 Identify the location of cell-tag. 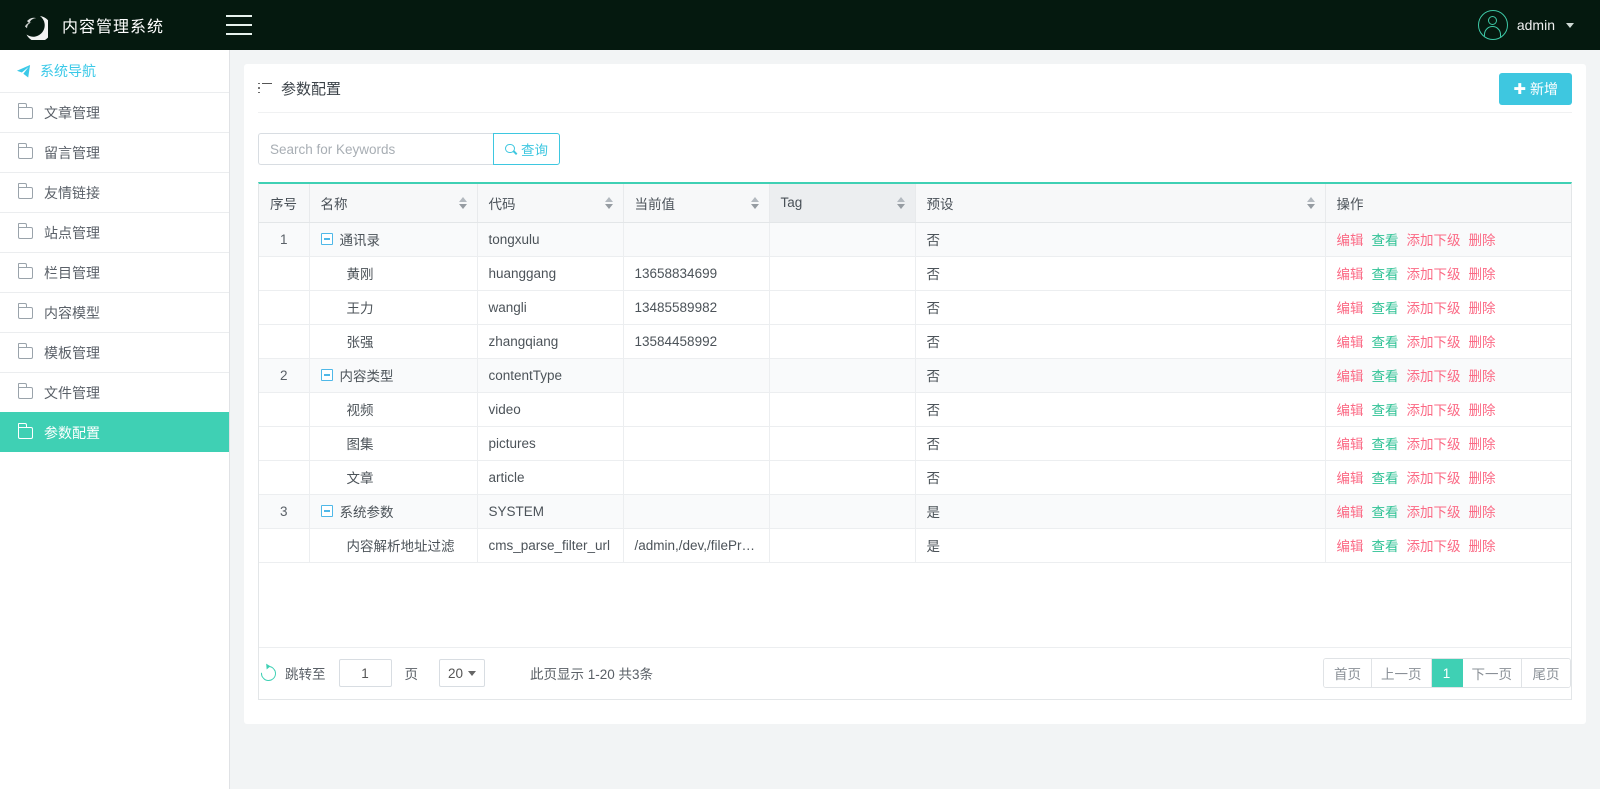
(842, 511).